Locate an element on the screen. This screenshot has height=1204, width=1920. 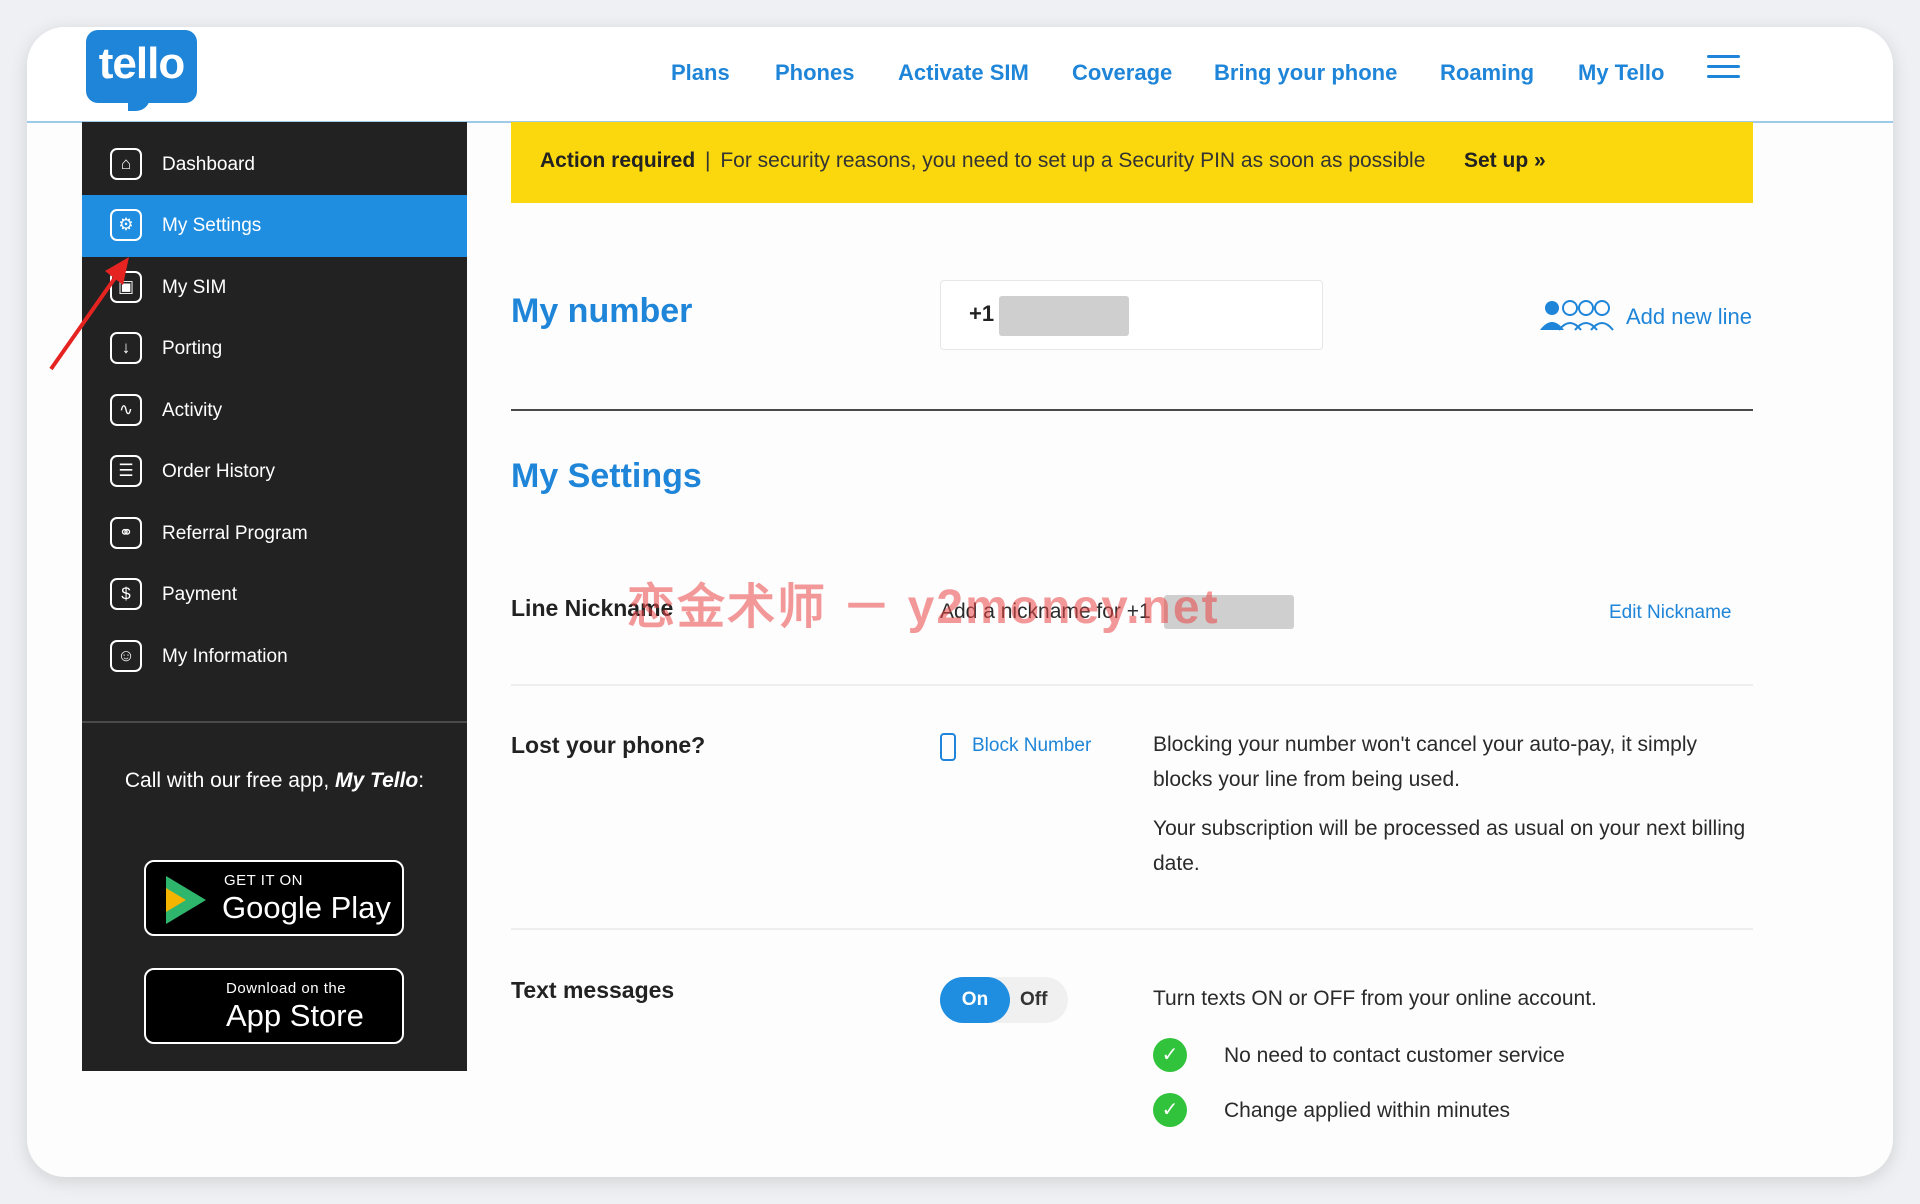
sidebar-item-payment: $ Payment is located at coordinates (274, 595).